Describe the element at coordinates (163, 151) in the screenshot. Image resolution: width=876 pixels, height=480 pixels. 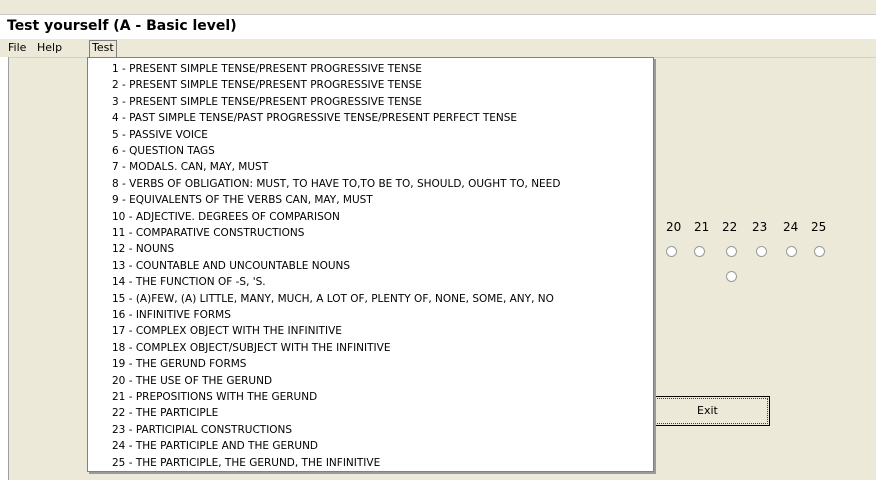
I see `test-menu-item-6: 6 - QUESTION TAGS` at that location.